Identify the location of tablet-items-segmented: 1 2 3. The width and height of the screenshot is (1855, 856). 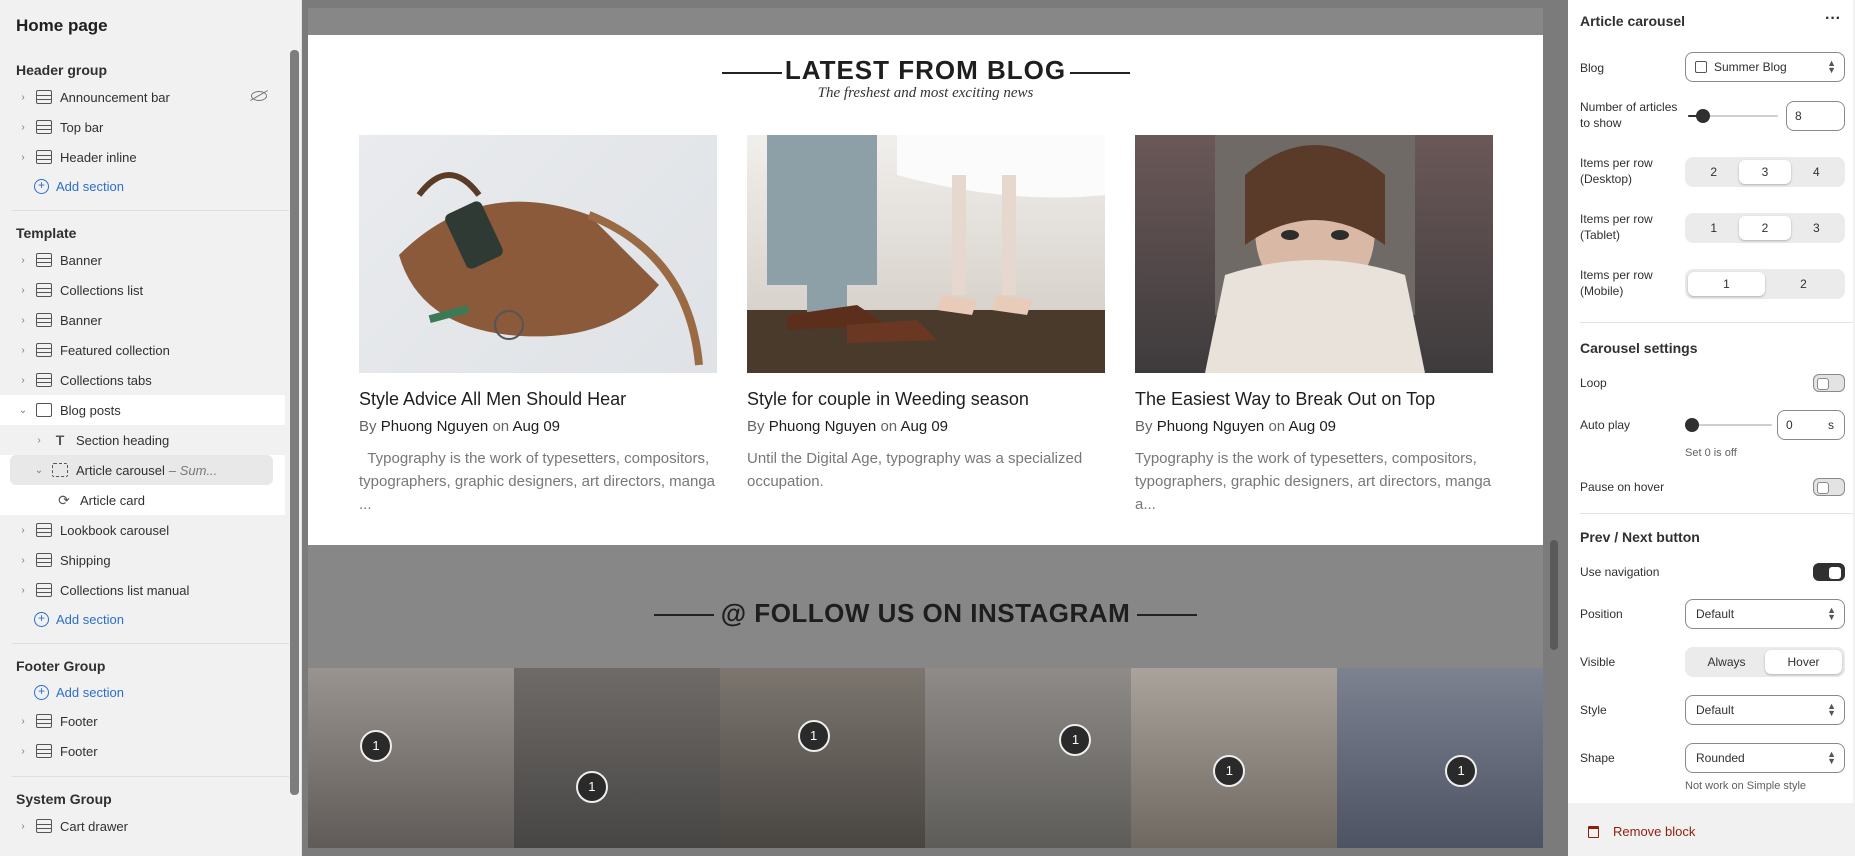
(1765, 228).